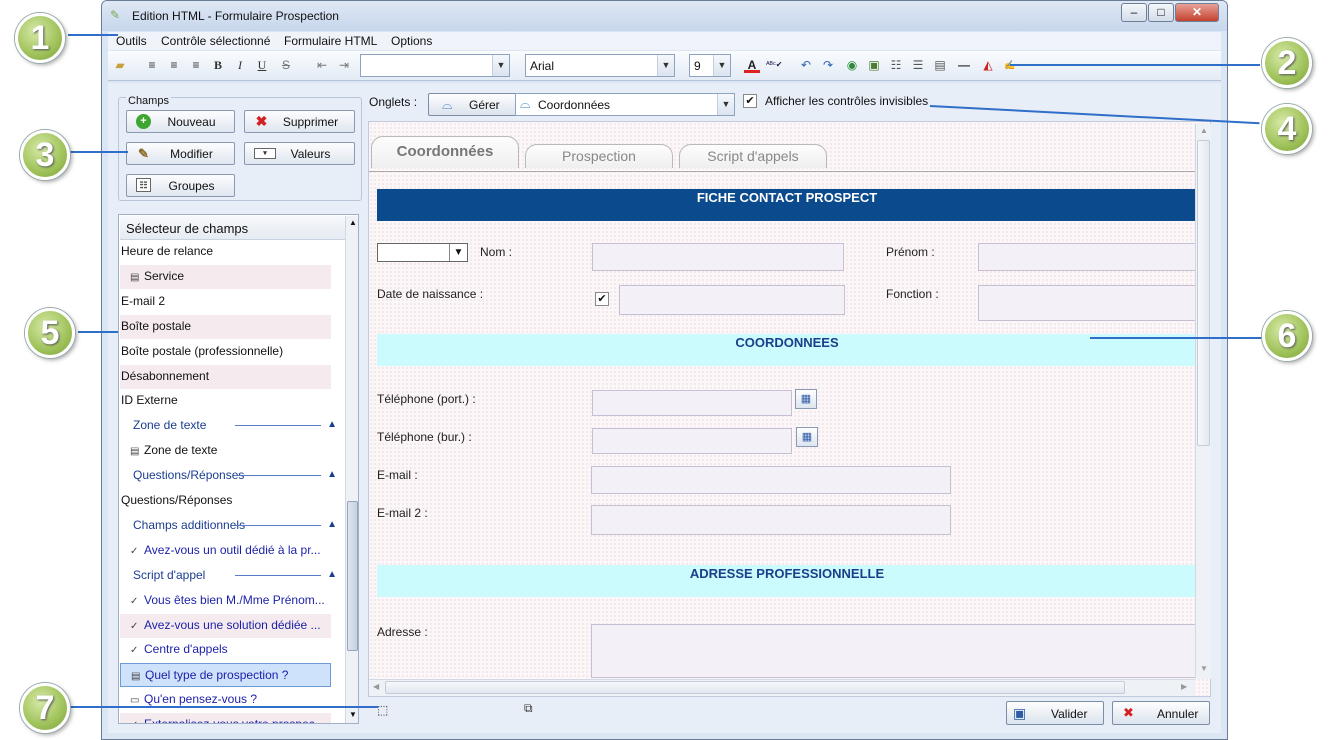 The width and height of the screenshot is (1328, 740). I want to click on onglet-select: ⌓ Coordonnées ▼, so click(625, 104).